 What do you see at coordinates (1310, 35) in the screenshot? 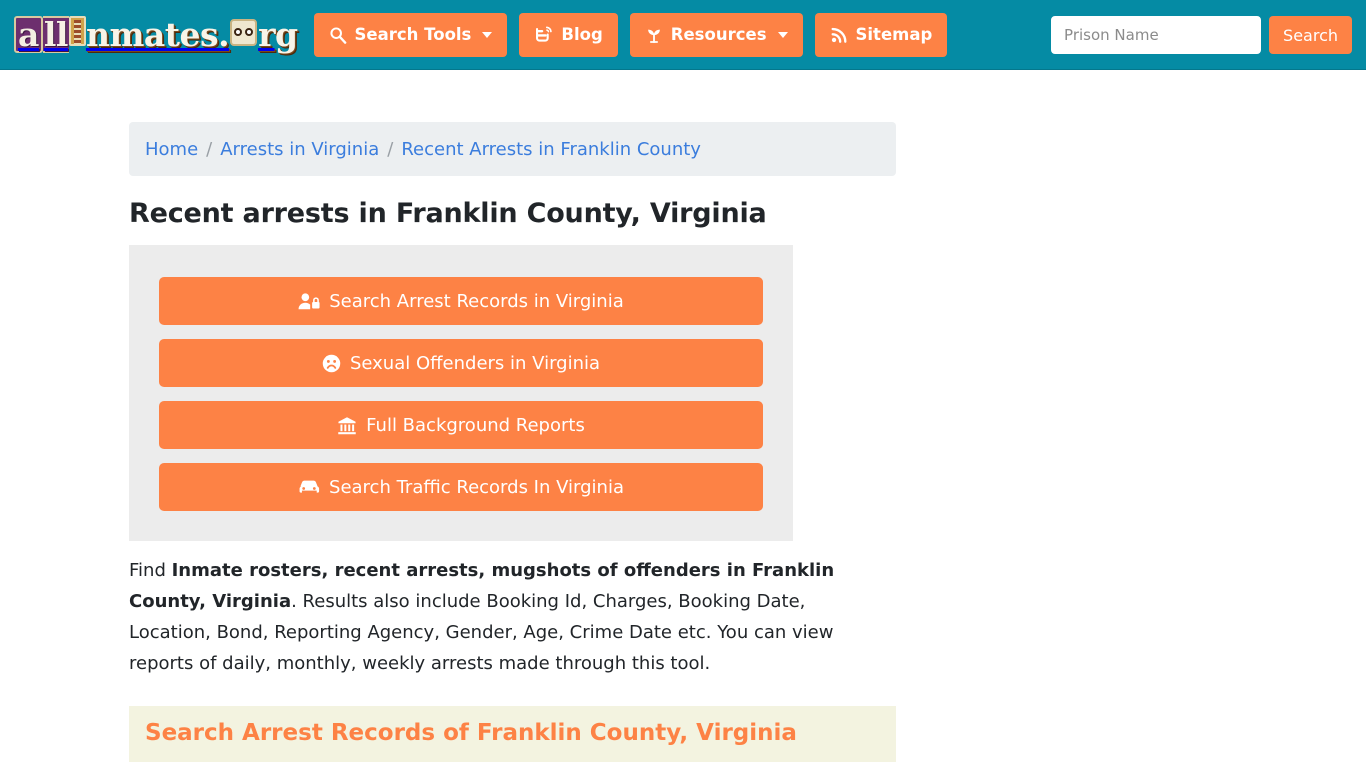
I see `header-search-button: Search` at bounding box center [1310, 35].